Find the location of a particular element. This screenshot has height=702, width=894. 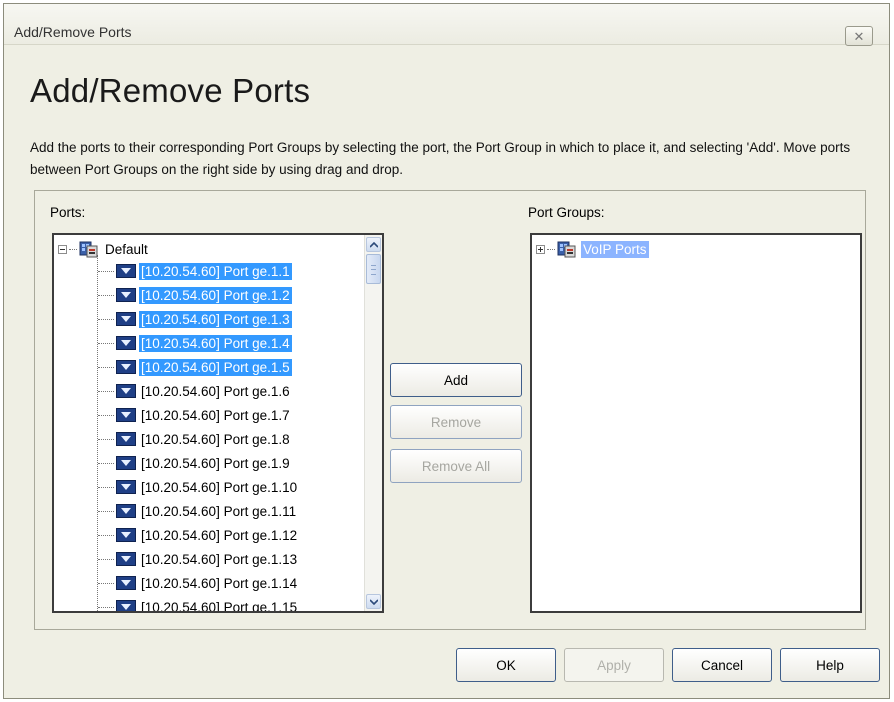

close-button: ✕ is located at coordinates (859, 36).